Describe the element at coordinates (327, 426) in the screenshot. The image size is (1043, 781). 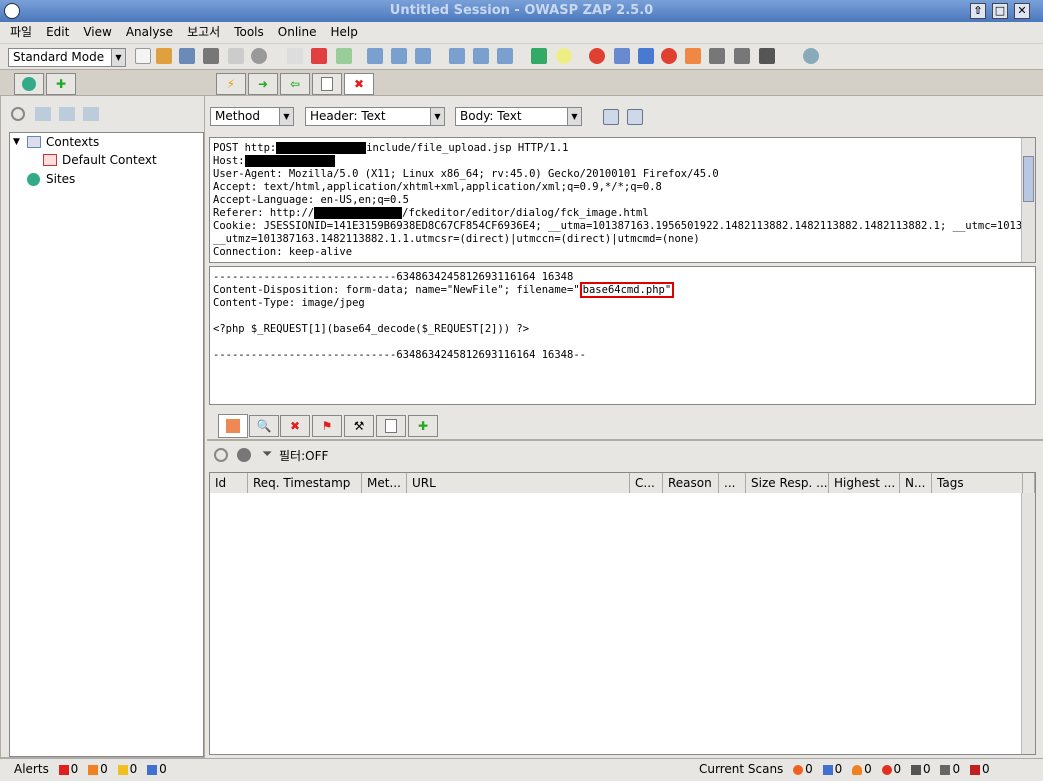
I see `alerts-tab: ⚑` at that location.